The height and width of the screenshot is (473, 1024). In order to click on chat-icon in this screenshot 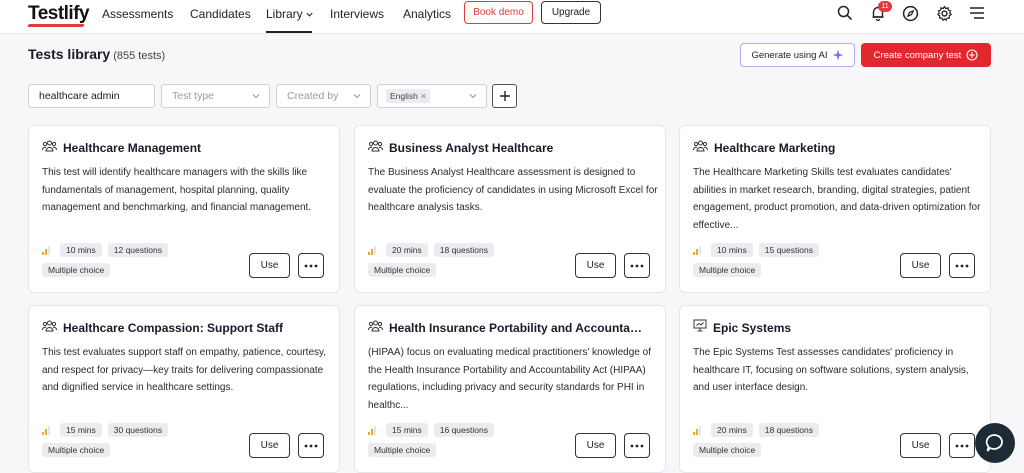, I will do `click(994, 443)`.